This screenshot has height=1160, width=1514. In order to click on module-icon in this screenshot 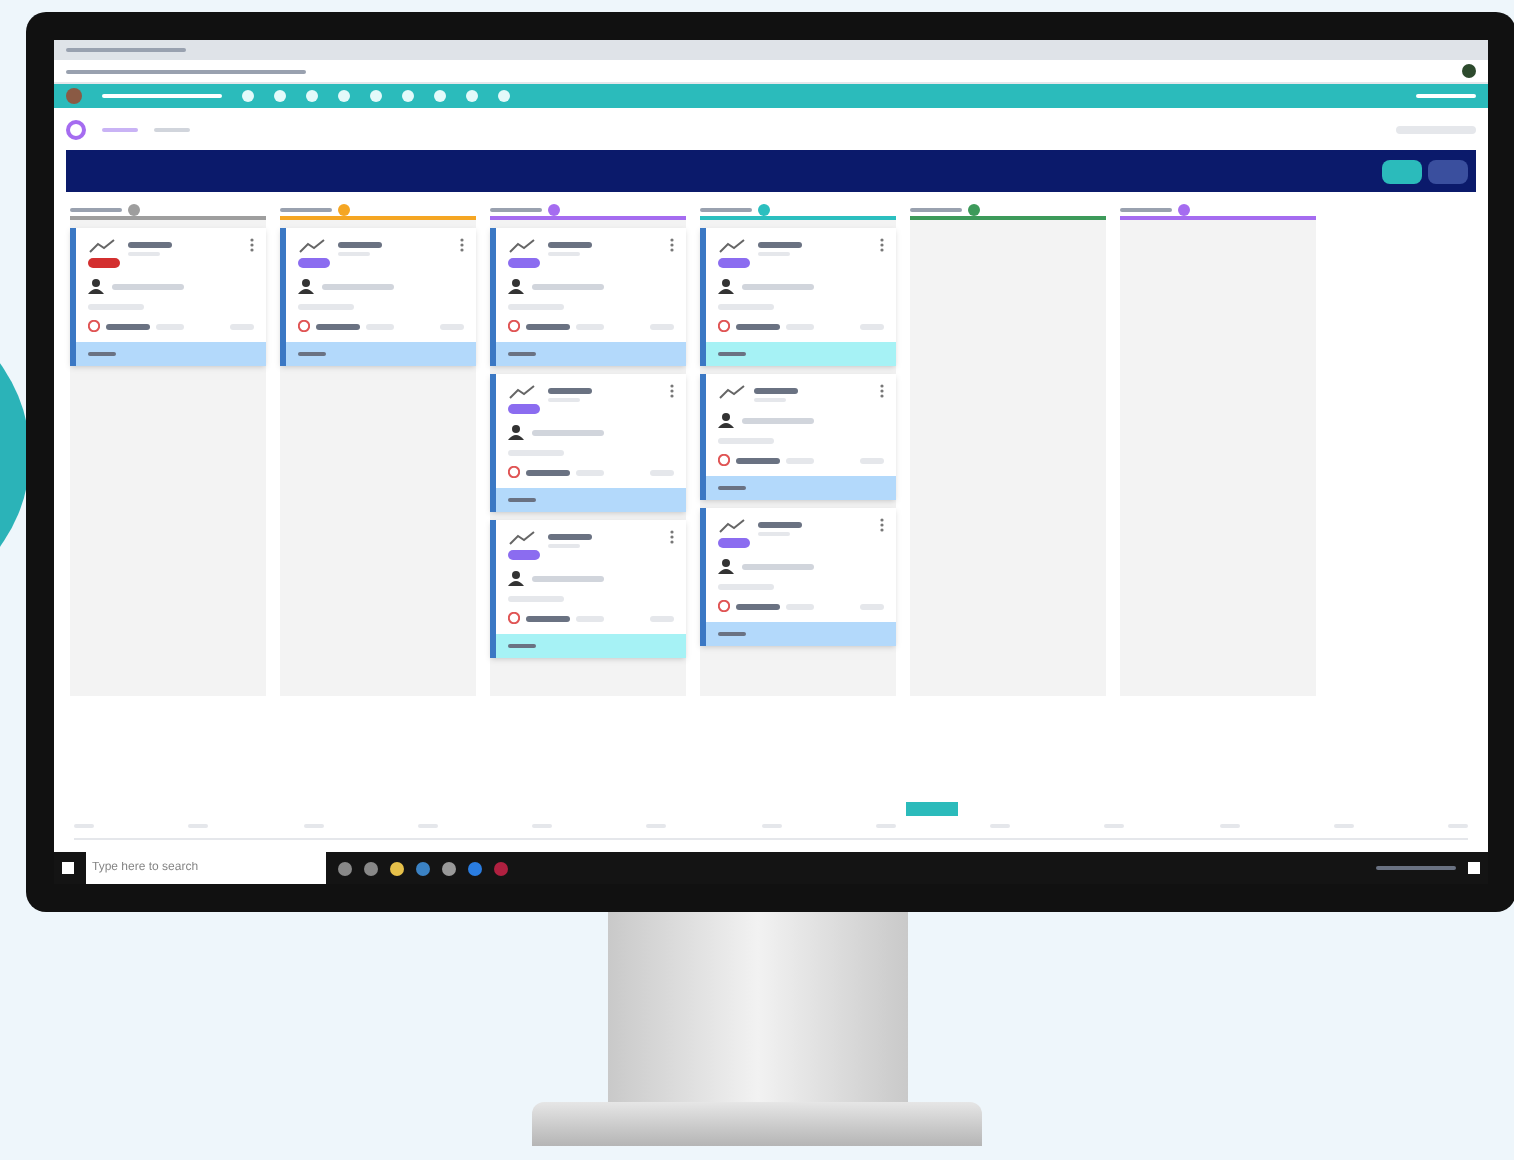, I will do `click(76, 129)`.